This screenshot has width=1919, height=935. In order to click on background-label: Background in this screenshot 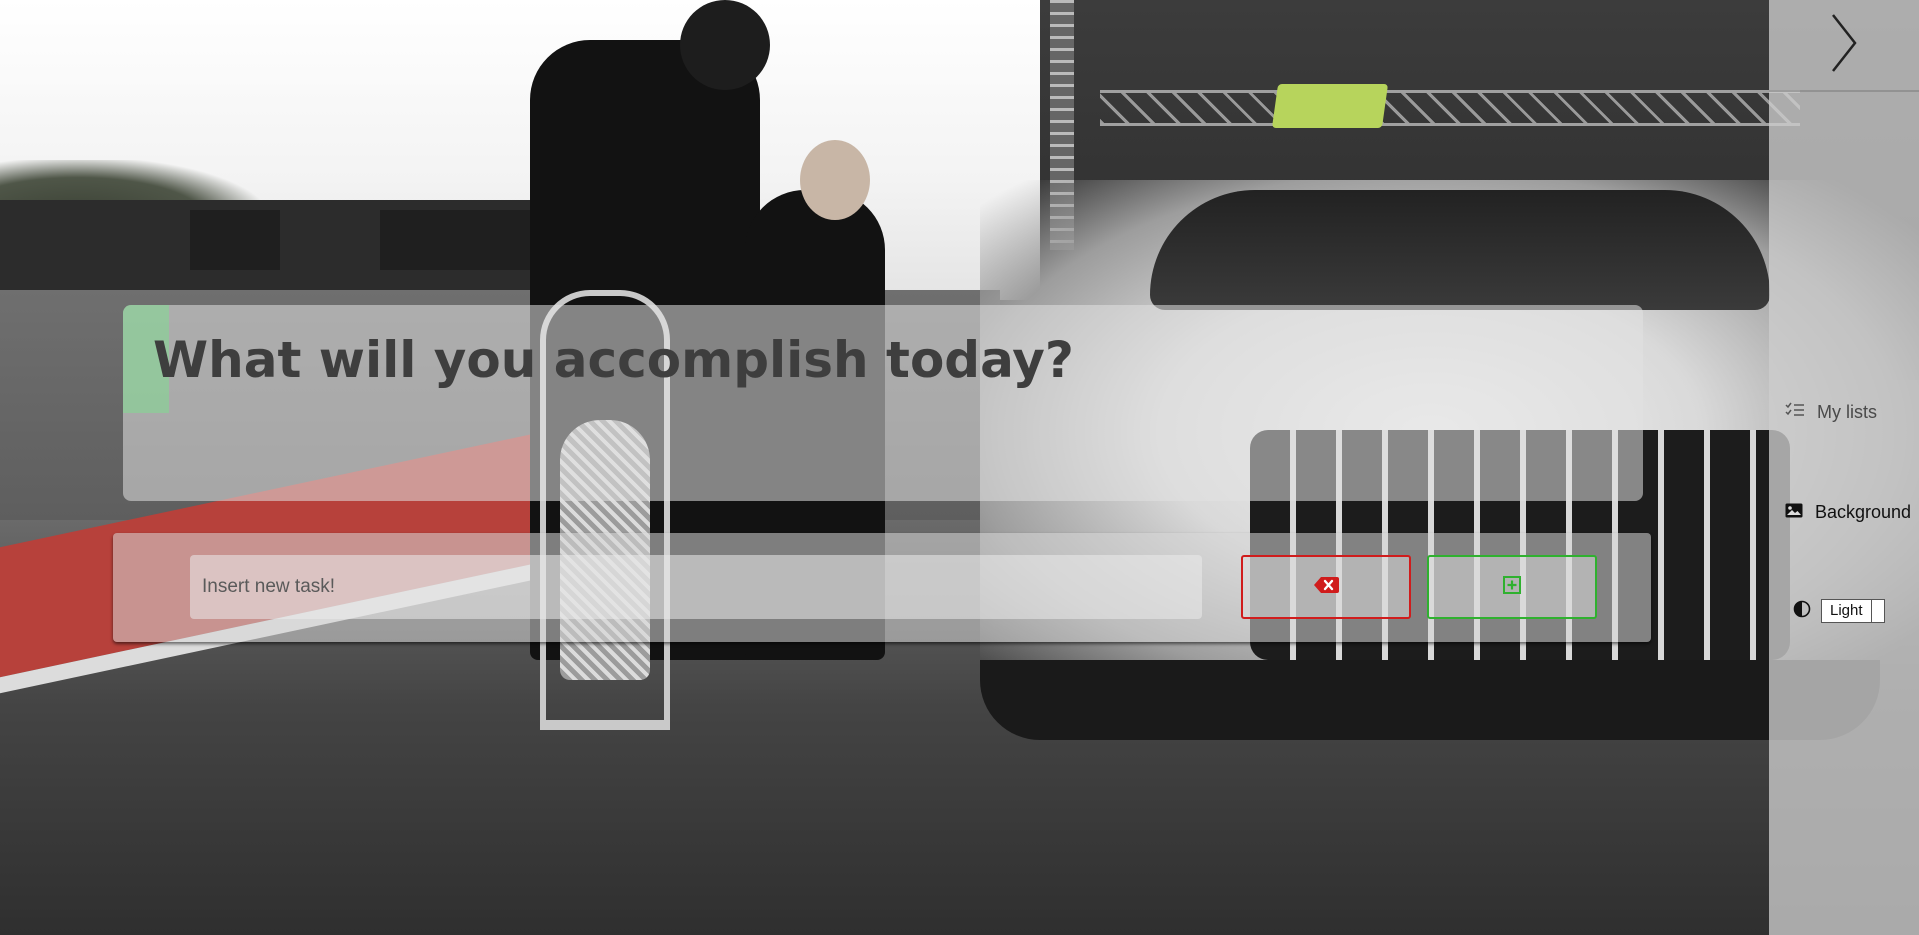, I will do `click(1863, 512)`.